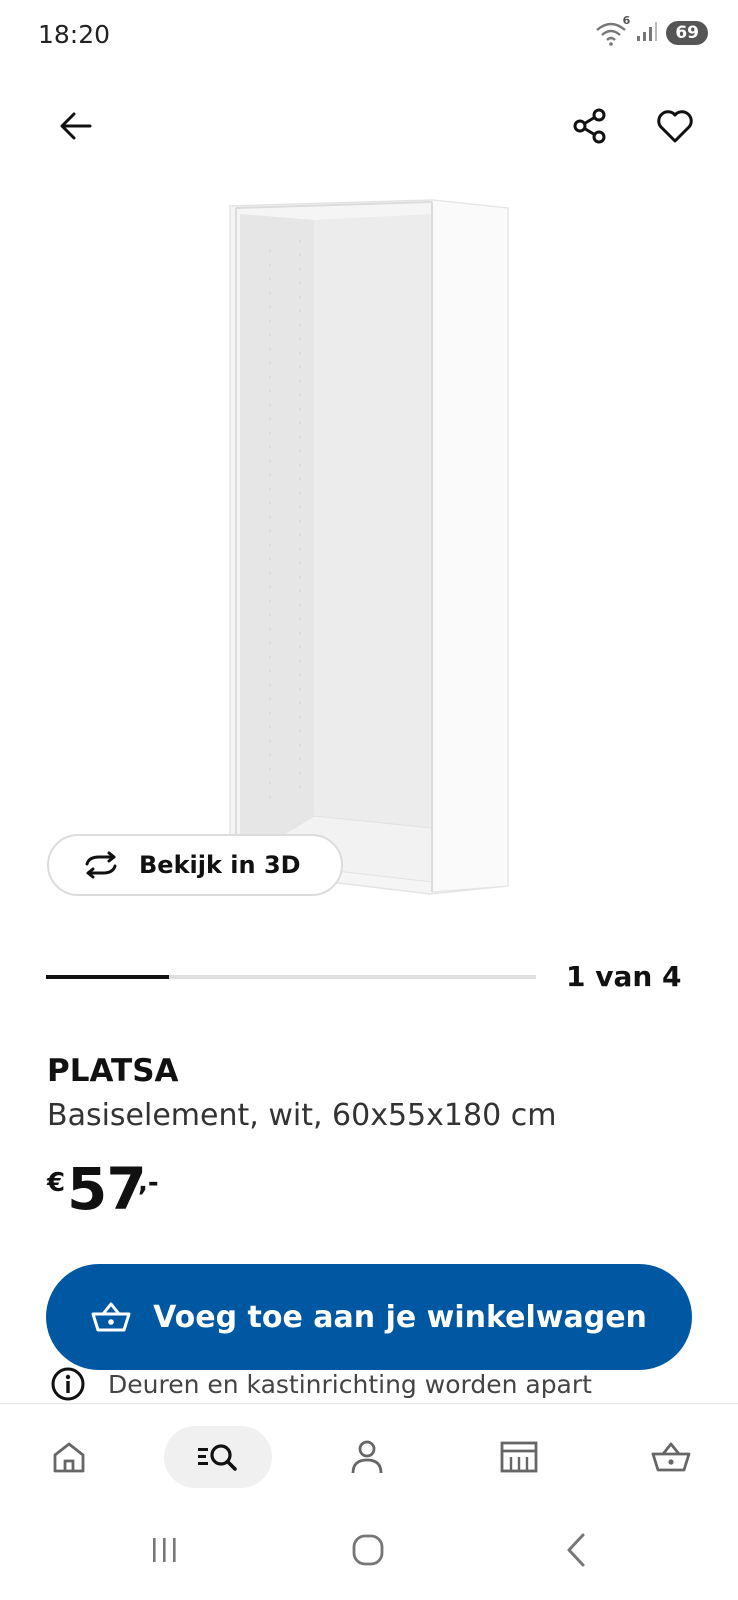  What do you see at coordinates (291, 977) in the screenshot?
I see `gallery-progress` at bounding box center [291, 977].